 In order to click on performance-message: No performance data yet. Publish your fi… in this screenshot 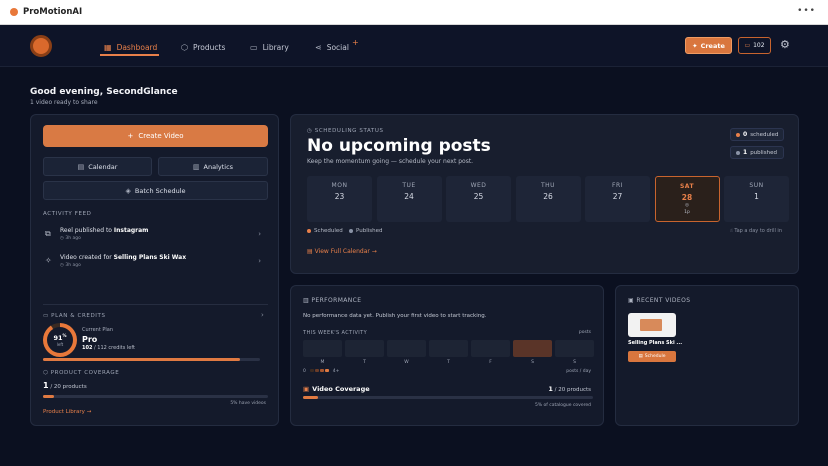, I will do `click(395, 316)`.